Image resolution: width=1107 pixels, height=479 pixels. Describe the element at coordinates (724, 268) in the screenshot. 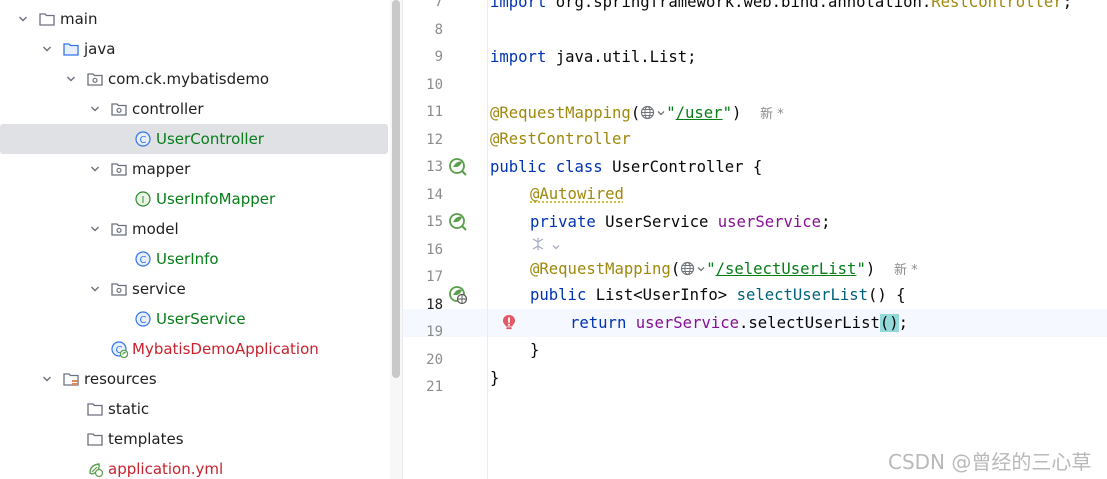

I see `code-line-16: @RequestMapping("/selectUserList") 新 *` at that location.